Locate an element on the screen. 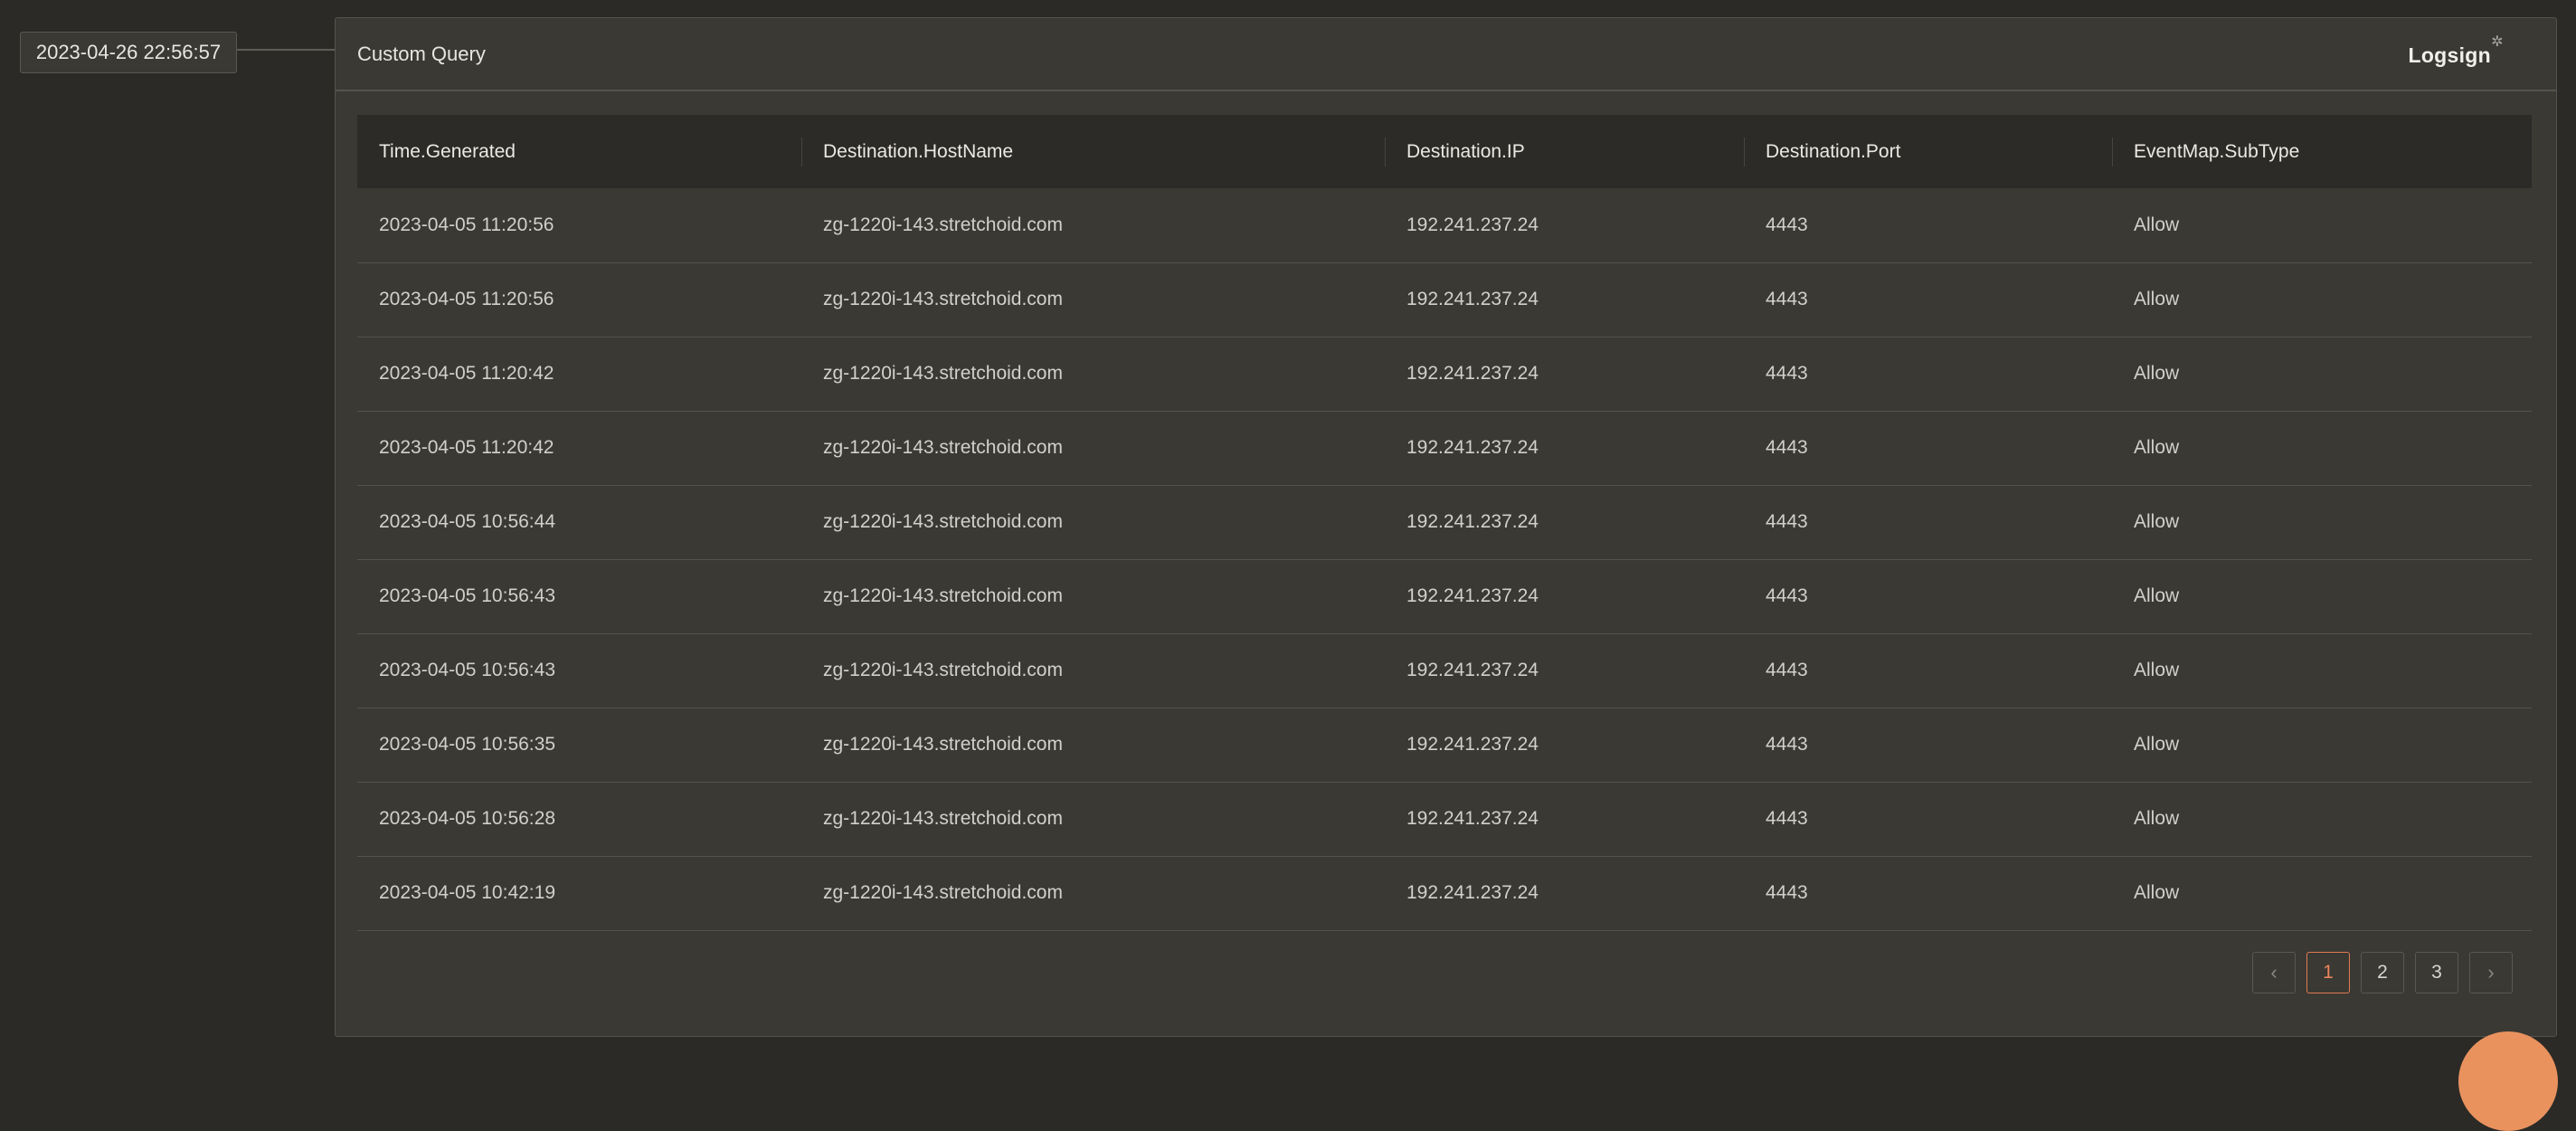  cell-time-generated: 2023-04-05 10:56:44 is located at coordinates (467, 522).